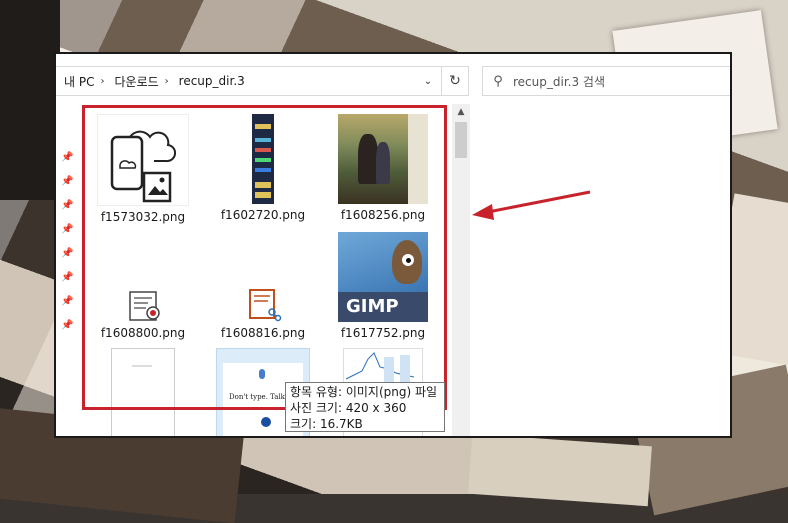 This screenshot has width=788, height=523. Describe the element at coordinates (143, 217) in the screenshot. I see `file-name: f1573032.png` at that location.